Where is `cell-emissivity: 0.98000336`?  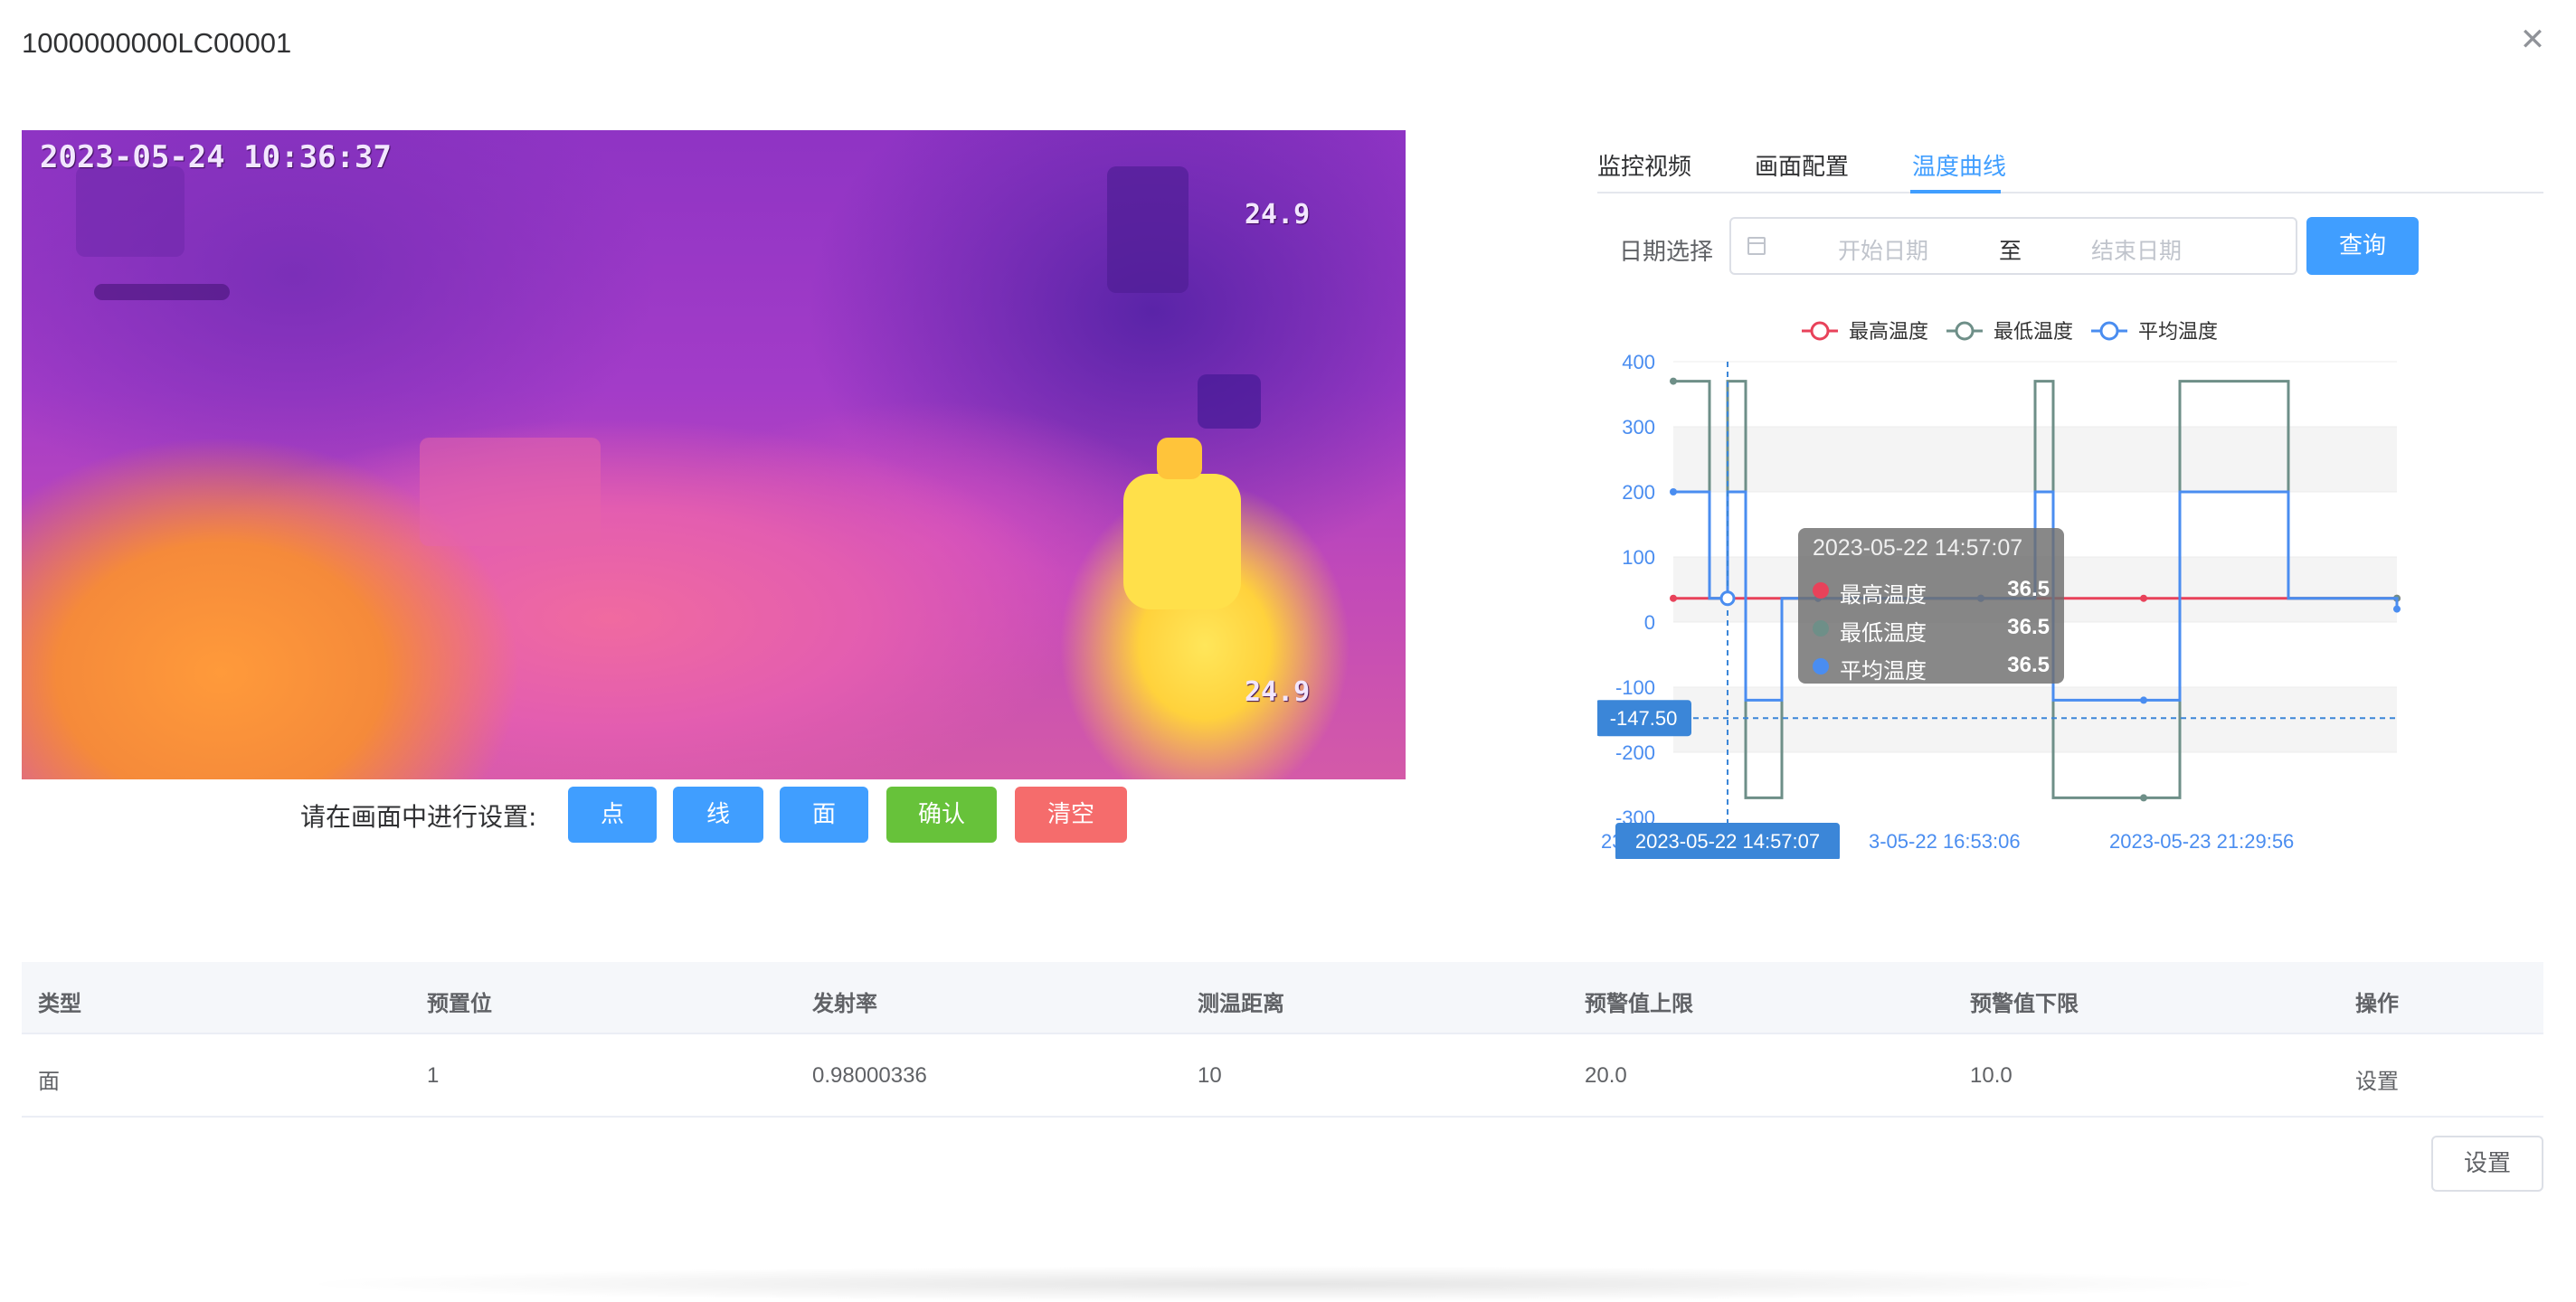
cell-emissivity: 0.98000336 is located at coordinates (870, 1075).